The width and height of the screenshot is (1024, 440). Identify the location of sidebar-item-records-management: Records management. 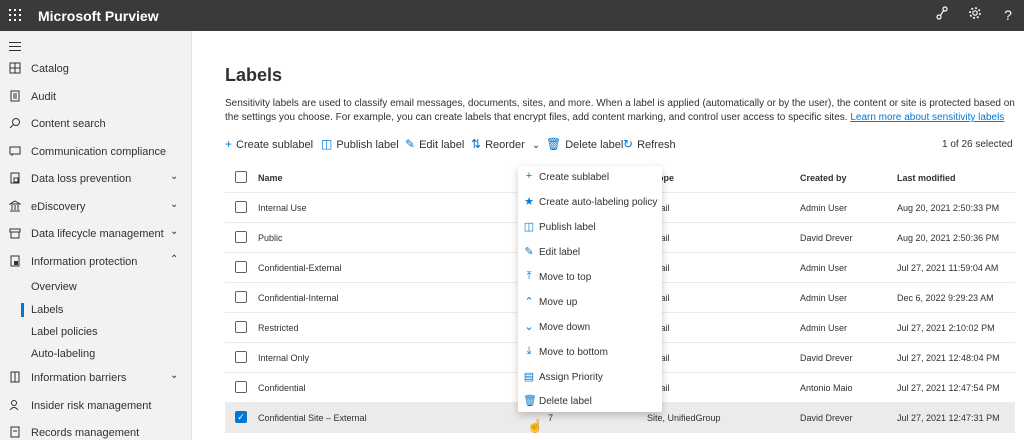
(95, 431).